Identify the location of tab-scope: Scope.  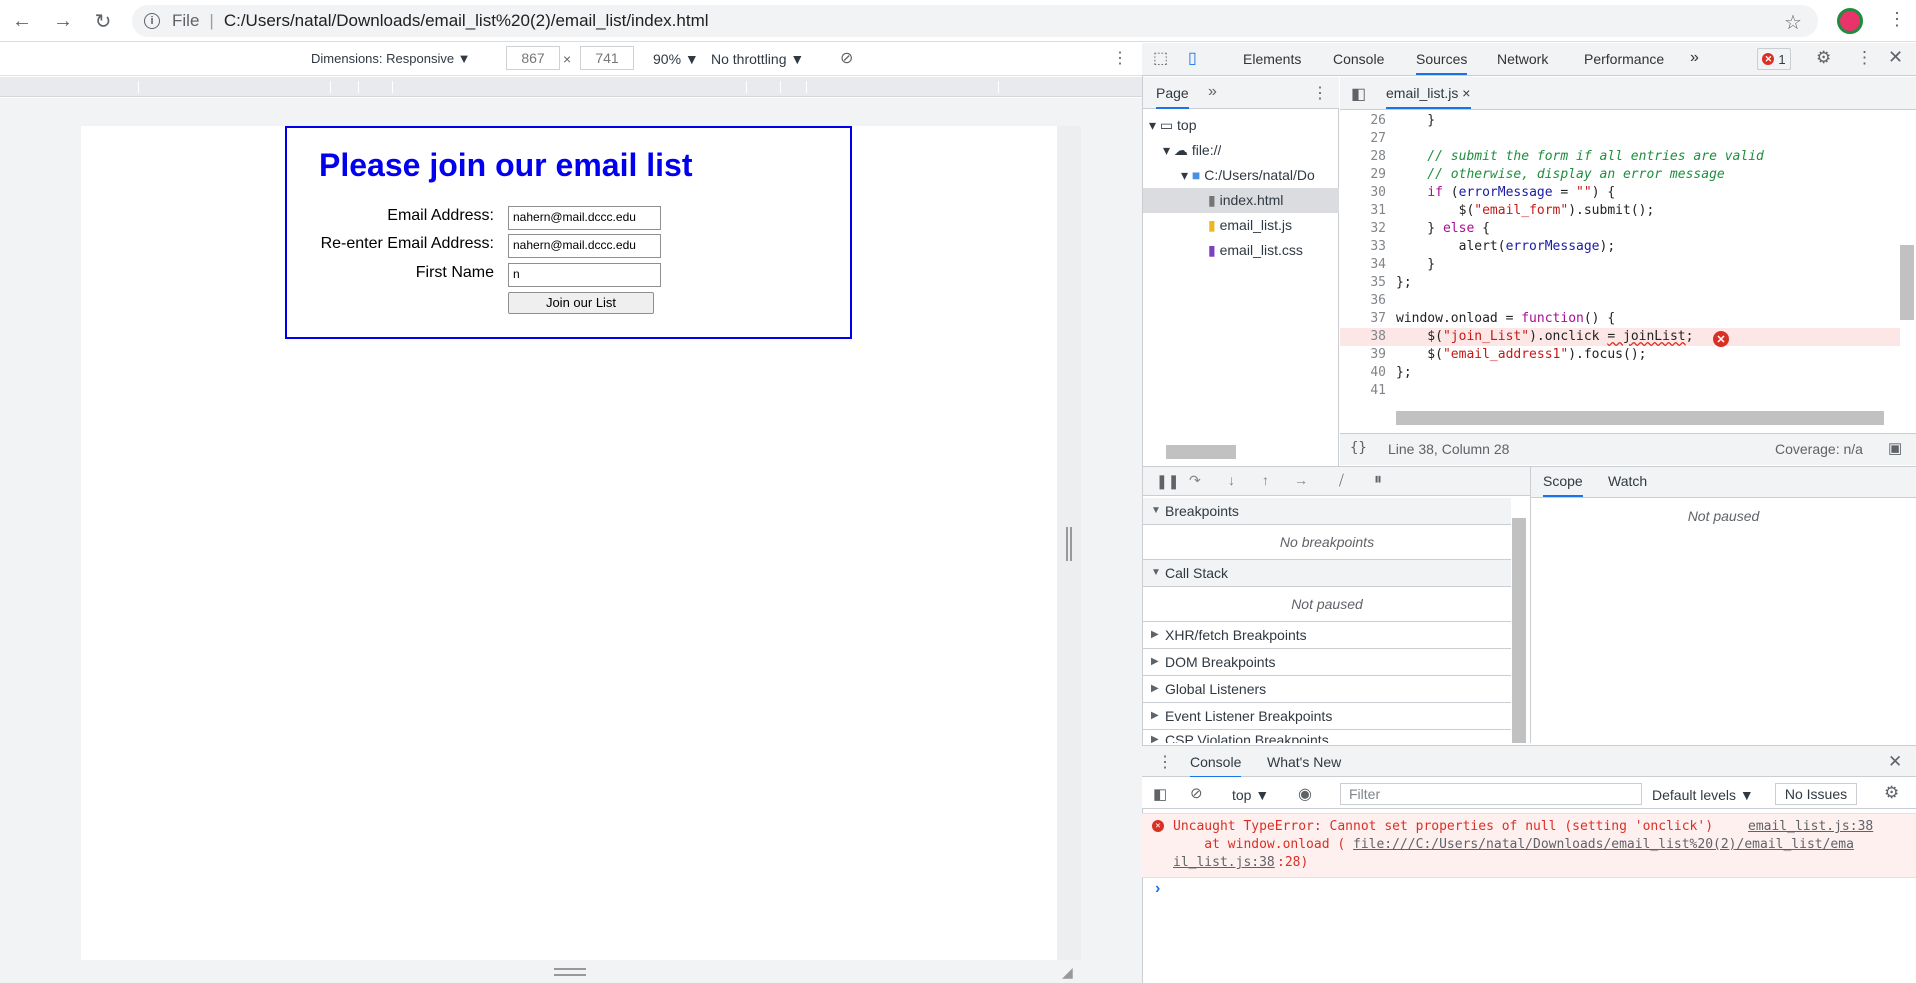
(1563, 485).